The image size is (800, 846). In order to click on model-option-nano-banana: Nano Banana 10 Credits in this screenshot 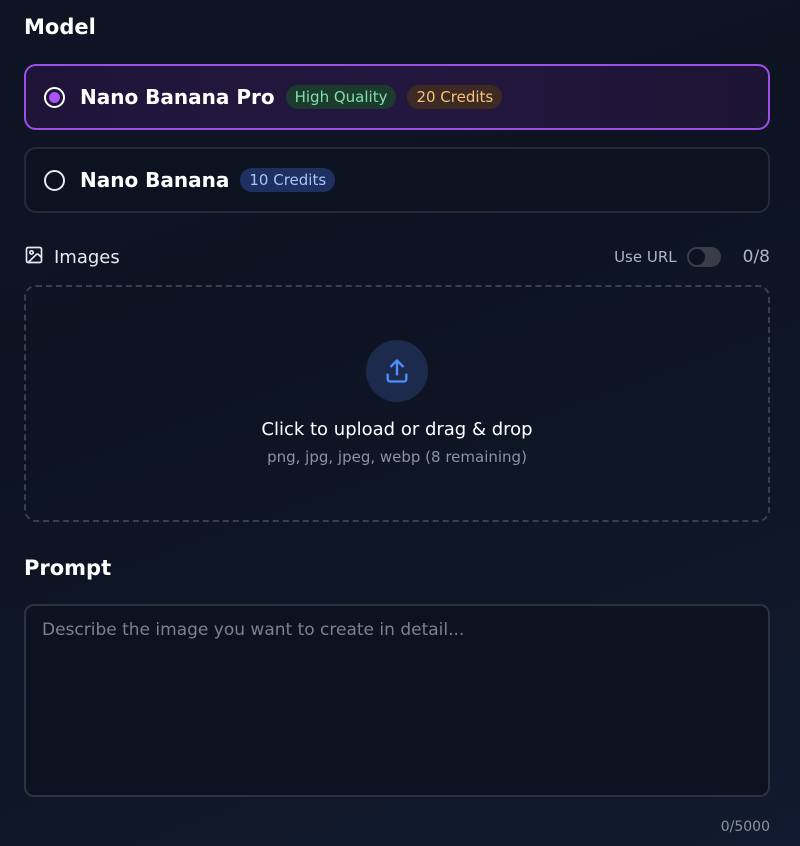, I will do `click(397, 180)`.